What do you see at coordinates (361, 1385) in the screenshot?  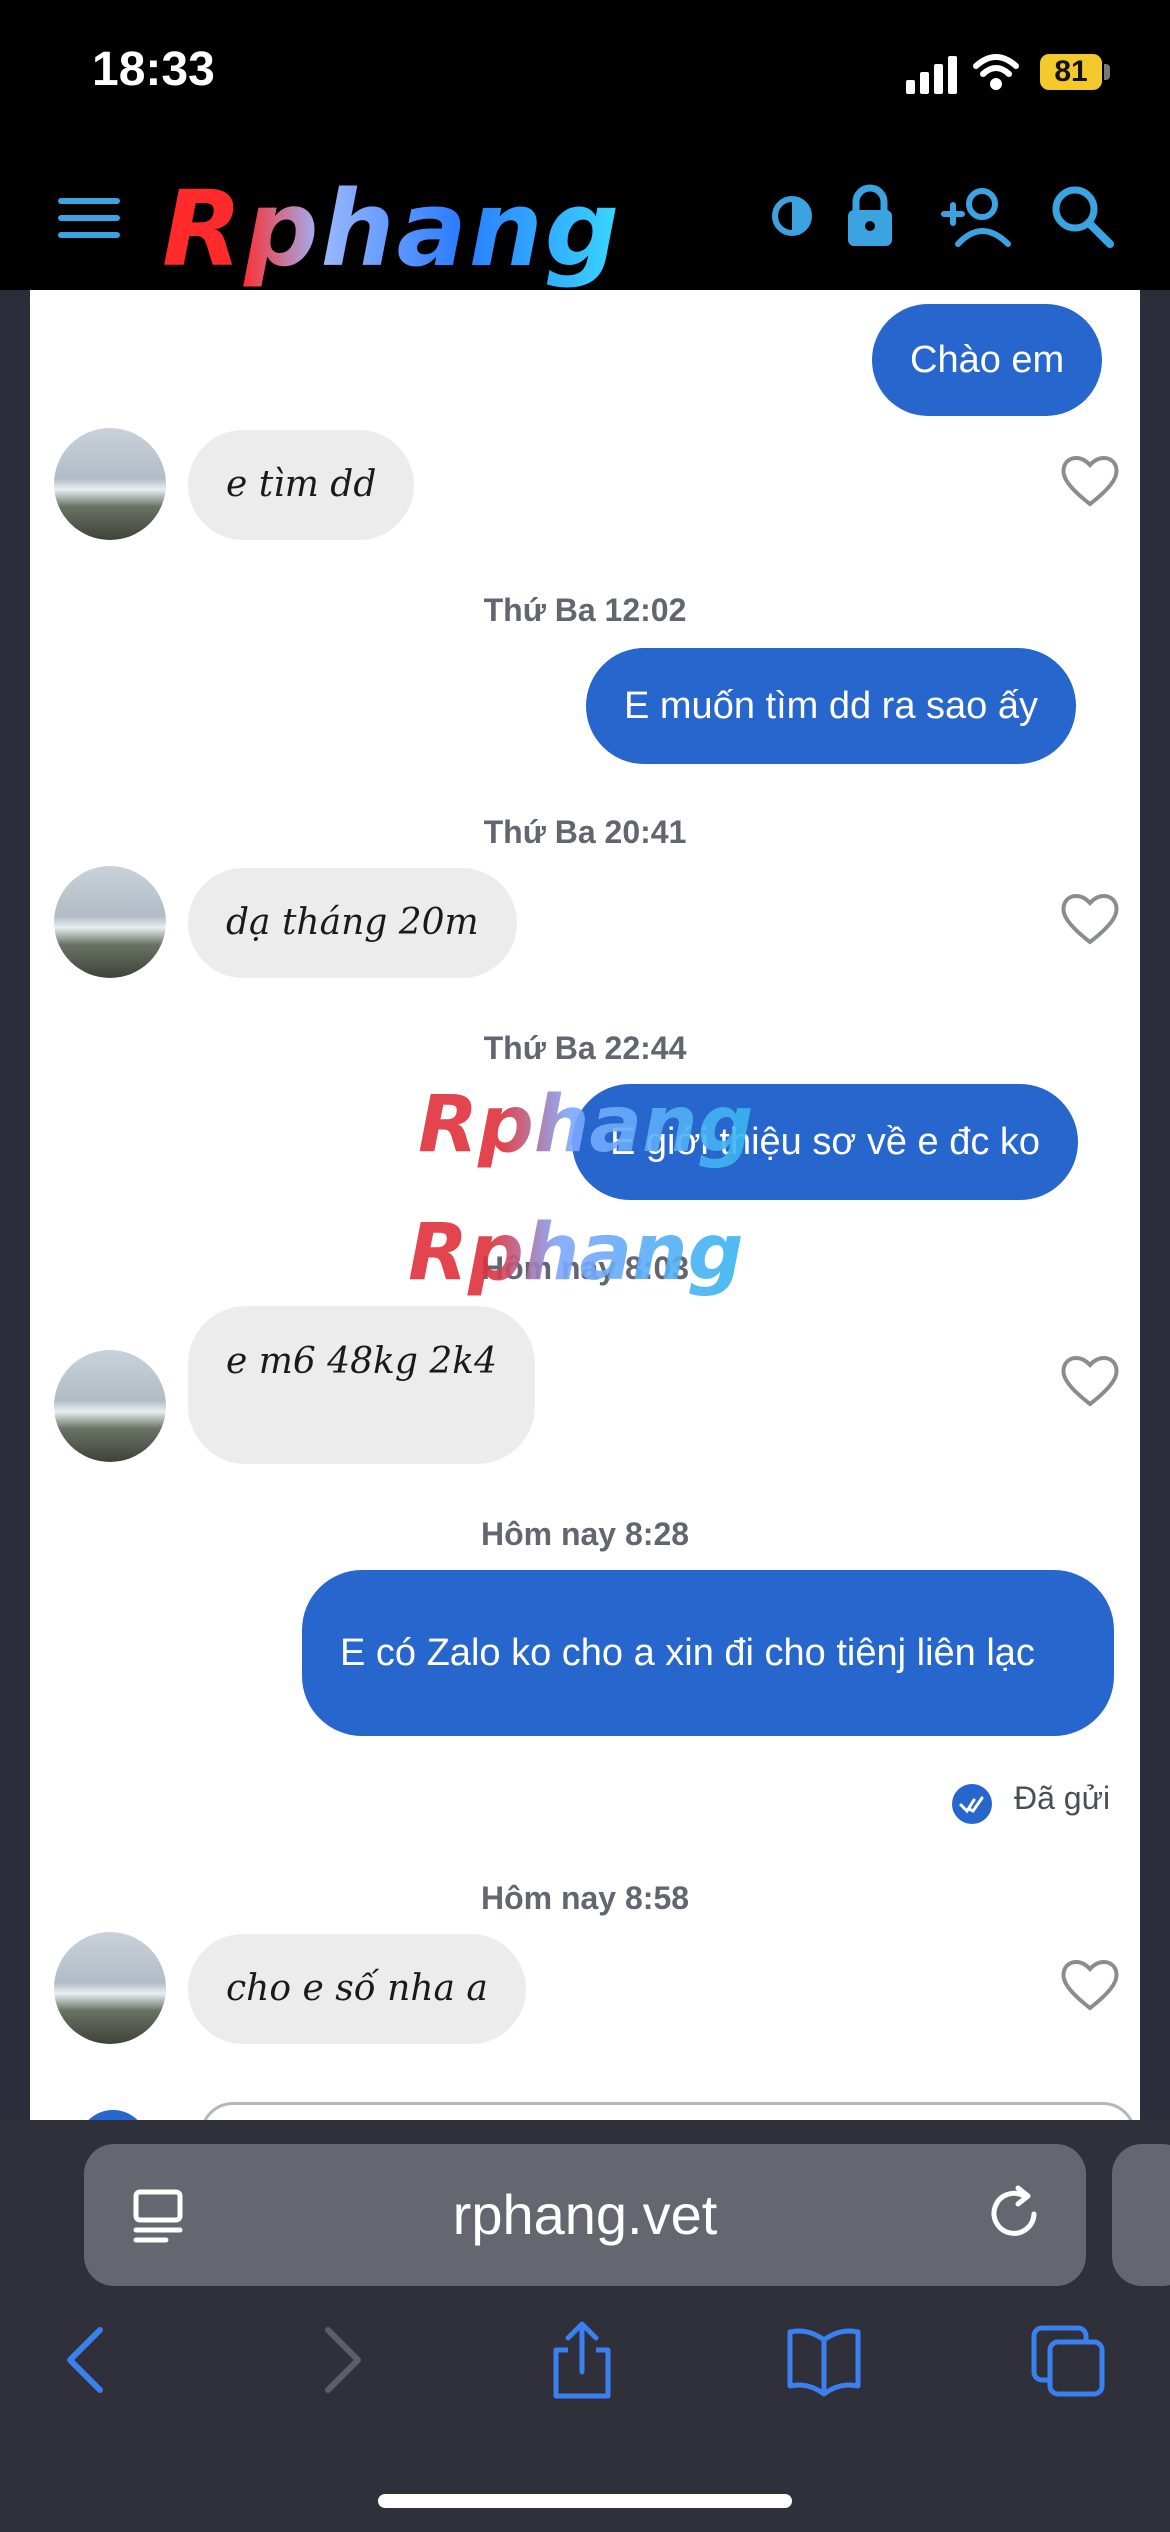 I see `incoming-message: e m6 48kg 2k4` at bounding box center [361, 1385].